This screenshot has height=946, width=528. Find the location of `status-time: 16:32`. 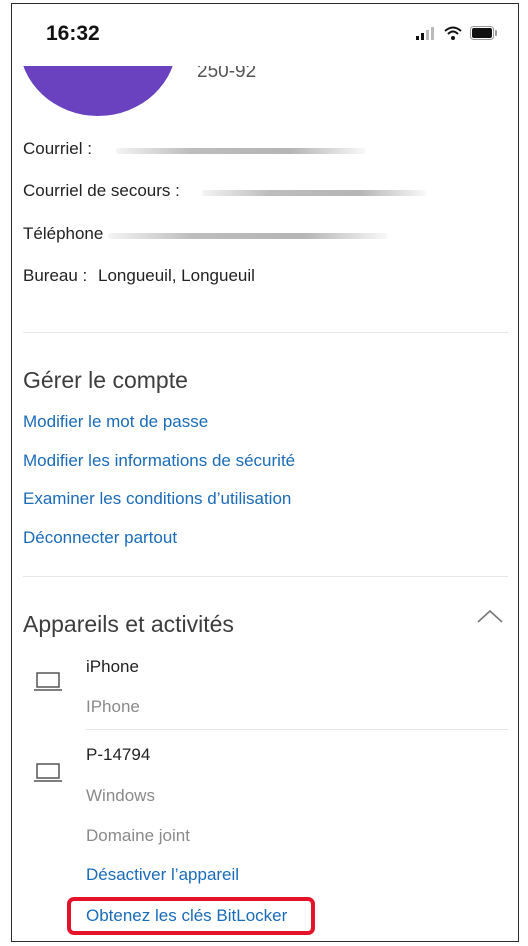

status-time: 16:32 is located at coordinates (73, 33).